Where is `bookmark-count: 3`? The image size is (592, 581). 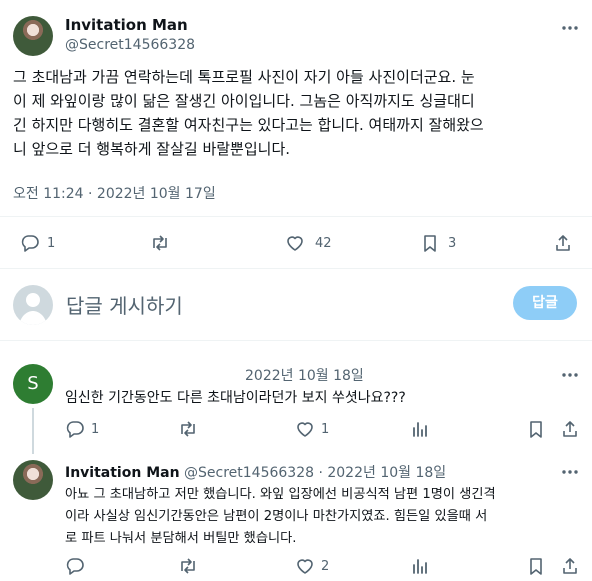
bookmark-count: 3 is located at coordinates (452, 243).